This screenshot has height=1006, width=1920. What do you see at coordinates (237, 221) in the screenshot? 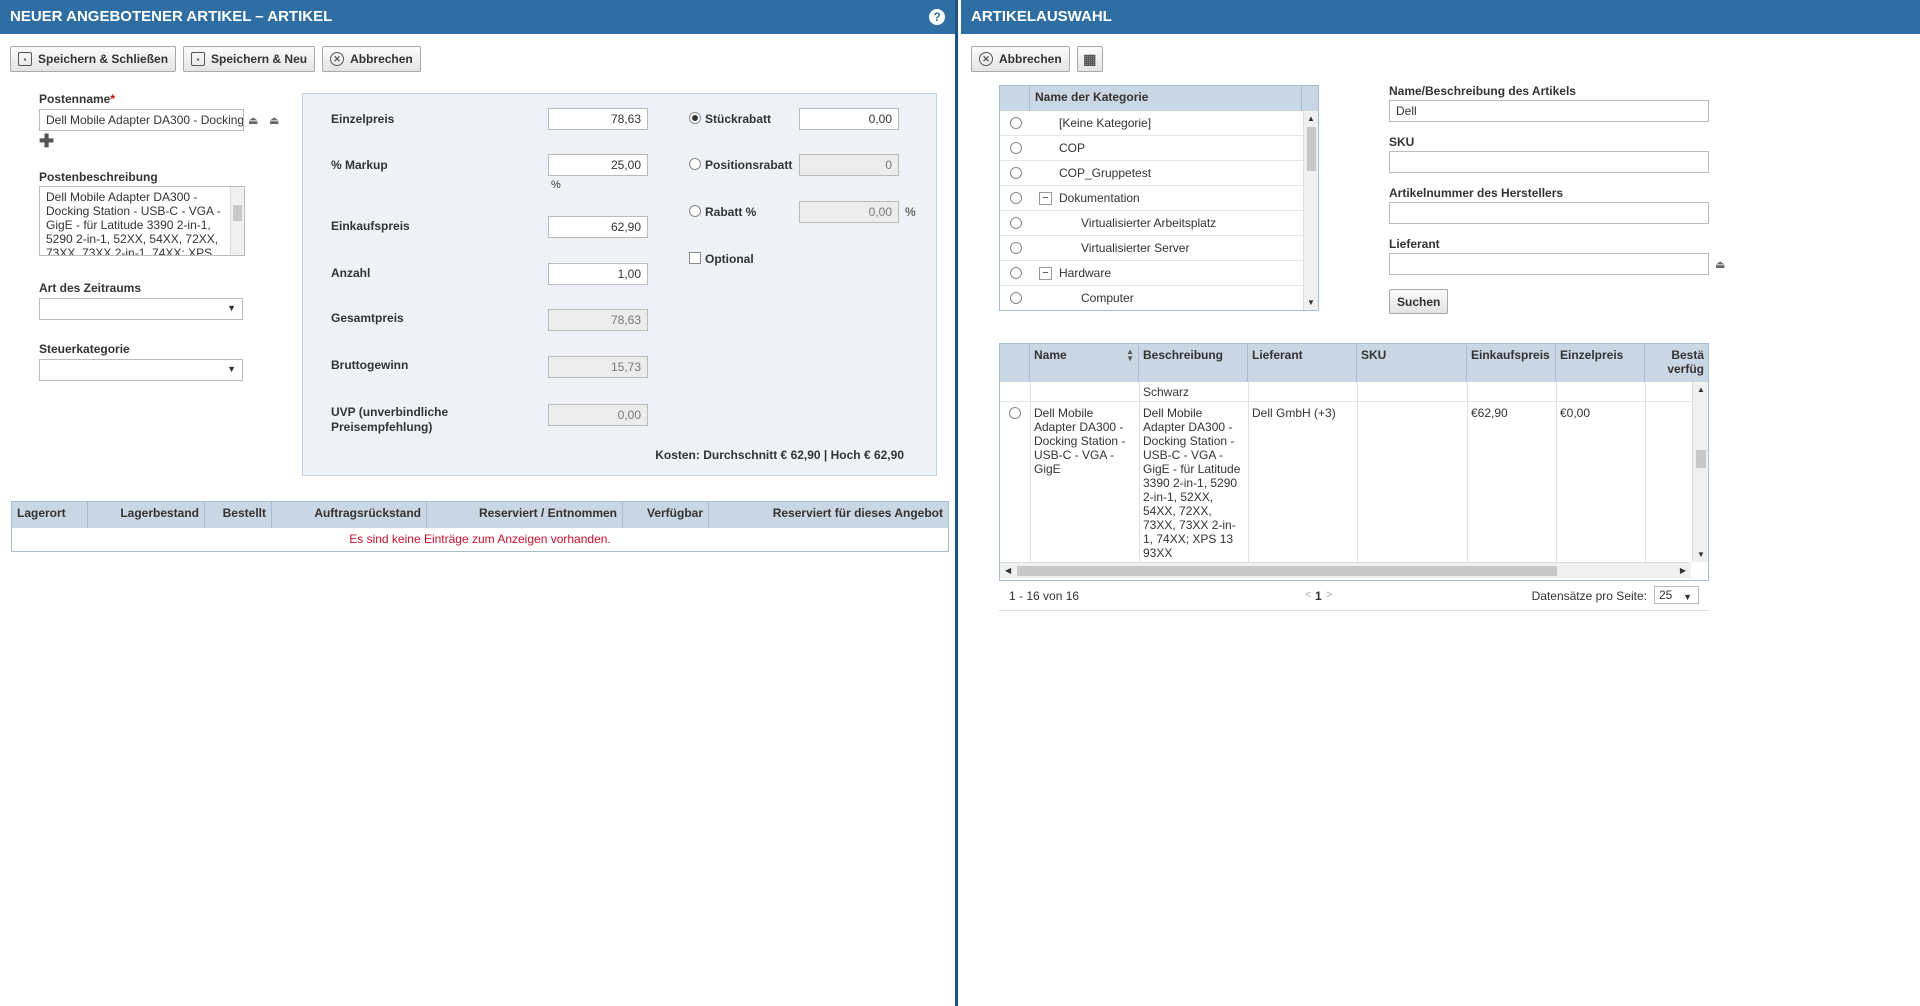
I see `textarea-scrollbar` at bounding box center [237, 221].